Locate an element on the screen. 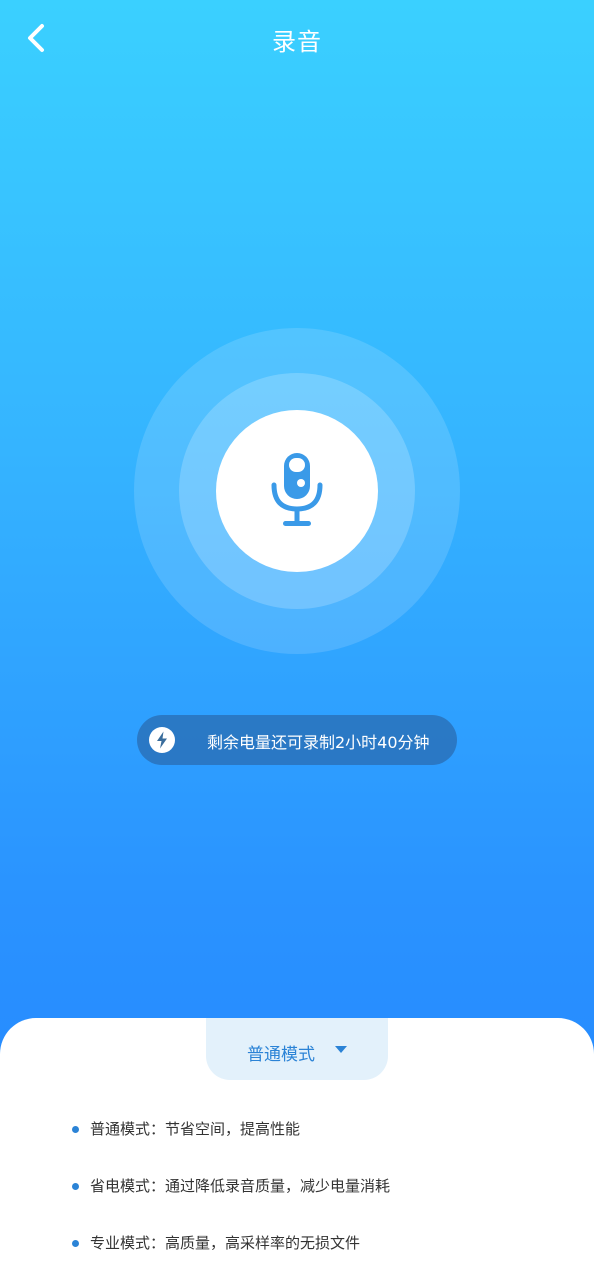 Image resolution: width=594 pixels, height=1280 pixels. battery-status: 剩余电量还可录制2小时40分钟 is located at coordinates (297, 740).